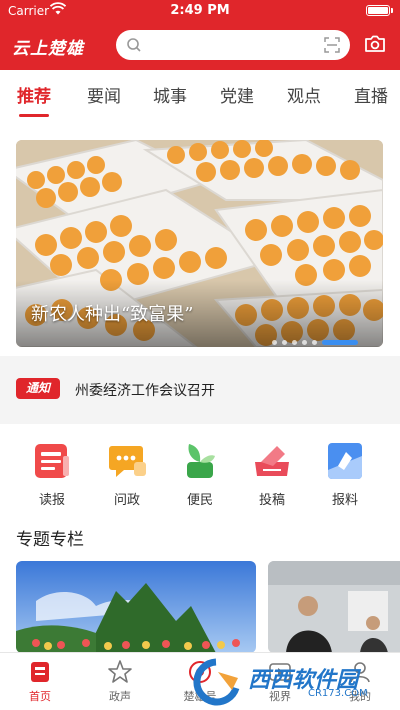 The height and width of the screenshot is (710, 400). I want to click on quick-actions: 读报 问政 便民 投稿 报料, so click(200, 475).